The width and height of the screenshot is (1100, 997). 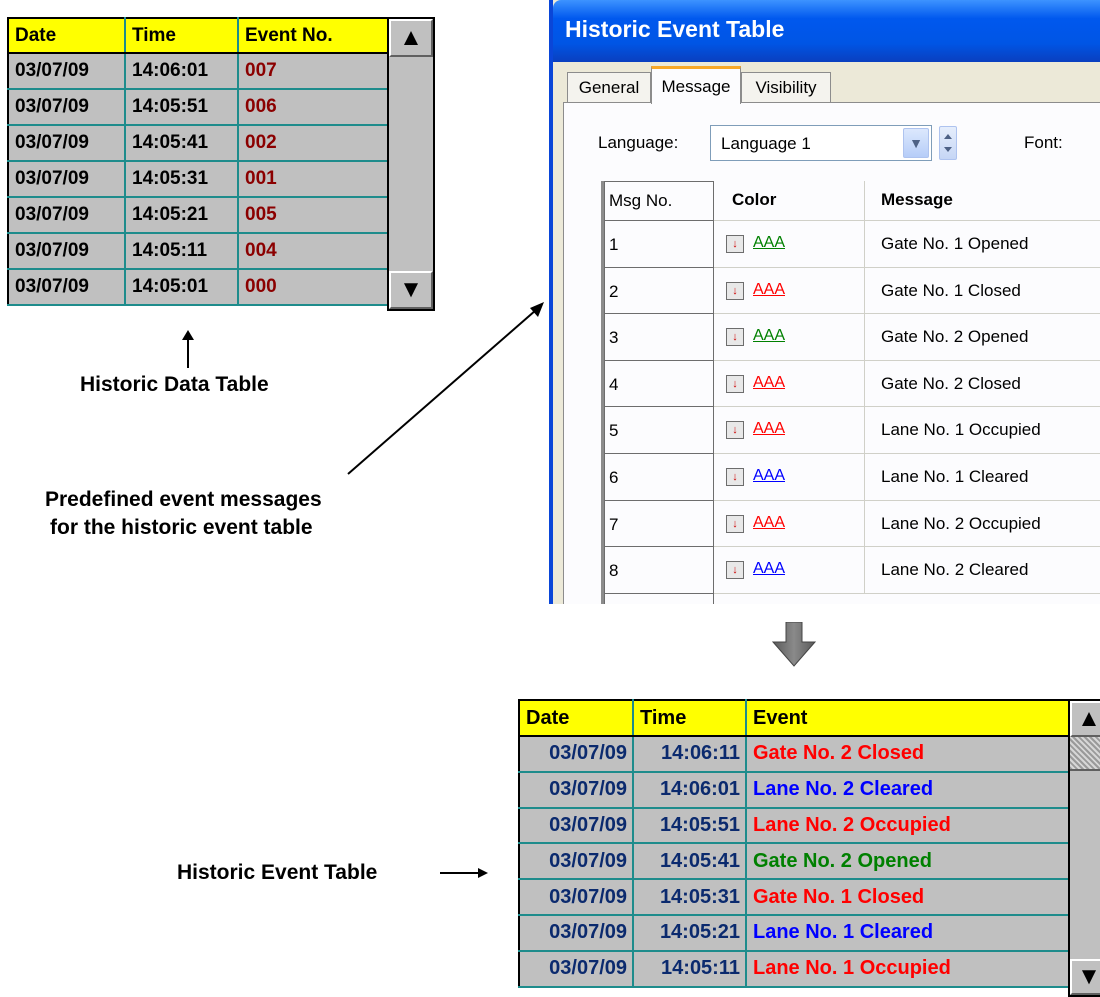 I want to click on cell-time: 14:06:01, so click(x=181, y=71).